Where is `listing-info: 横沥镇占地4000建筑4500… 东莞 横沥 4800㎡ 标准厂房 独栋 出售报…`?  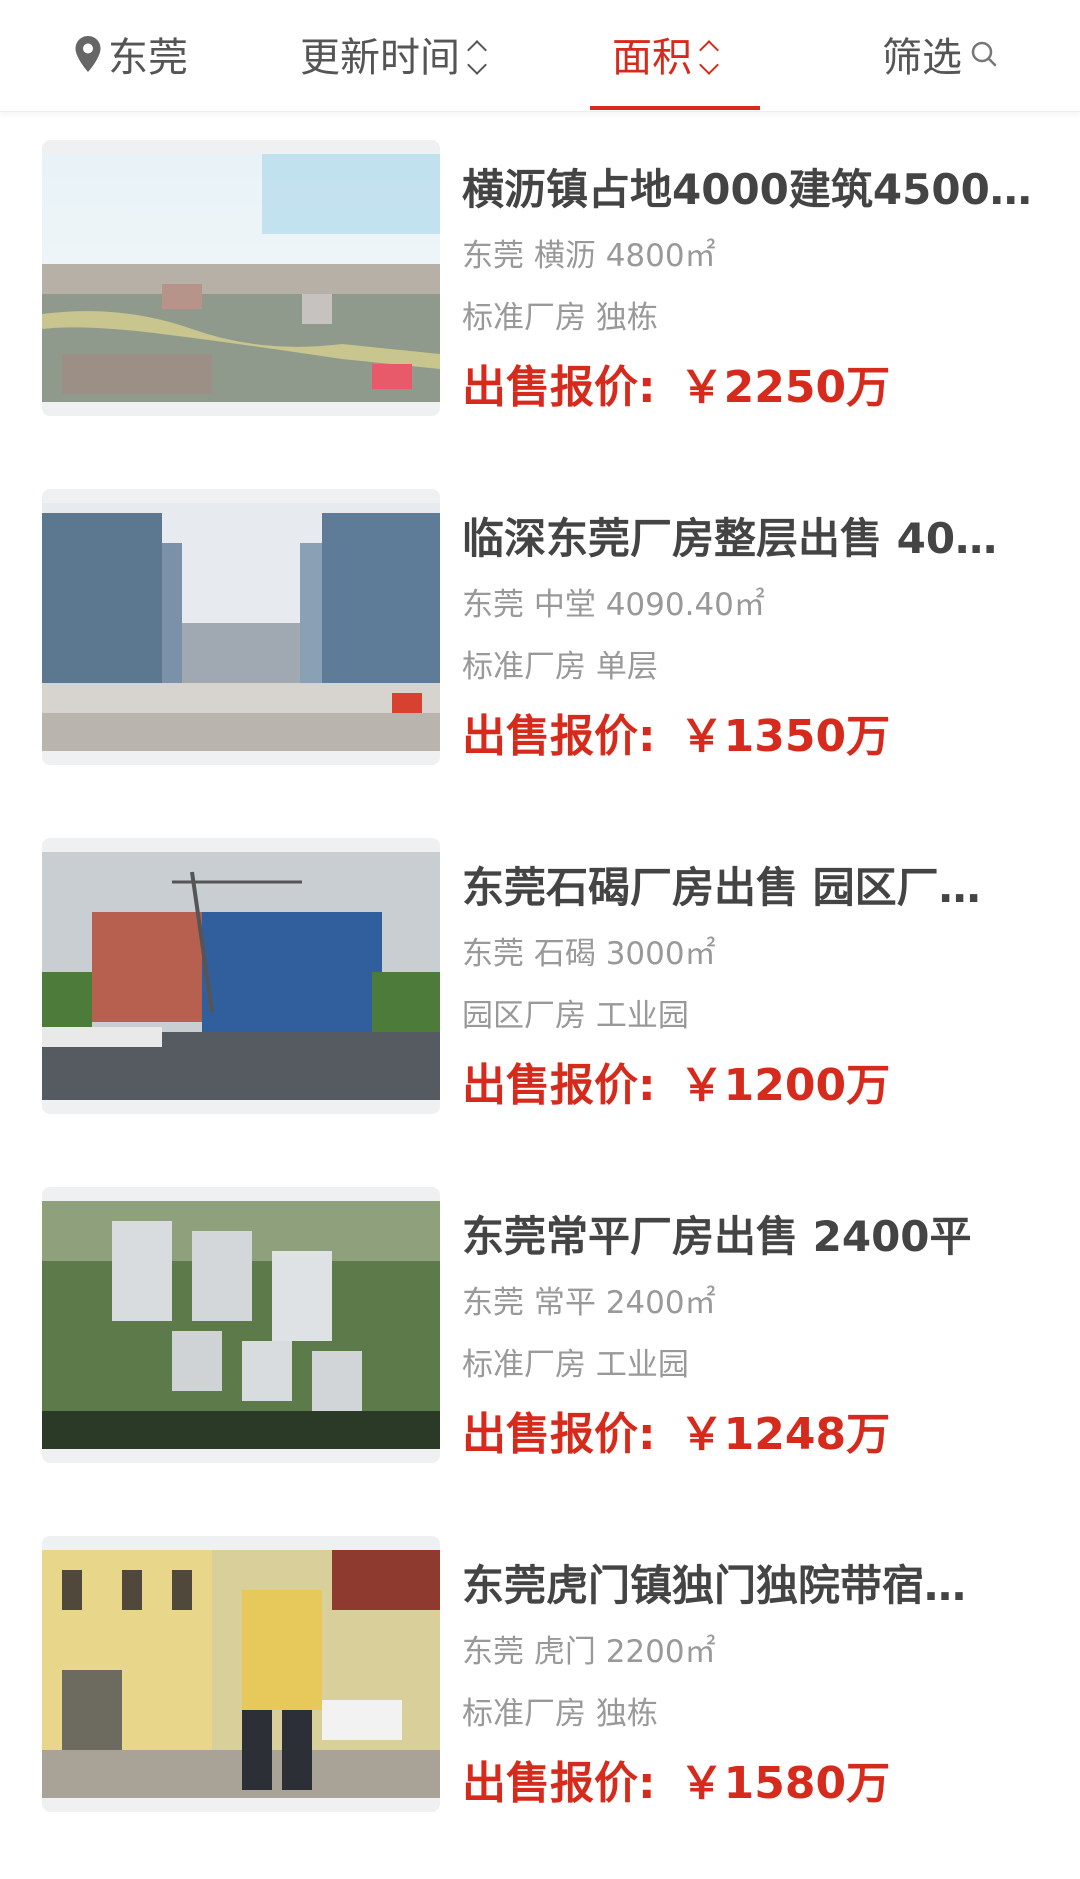 listing-info: 横沥镇占地4000建筑4500… 东莞 横沥 4800㎡ 标准厂房 独栋 出售报… is located at coordinates (752, 279).